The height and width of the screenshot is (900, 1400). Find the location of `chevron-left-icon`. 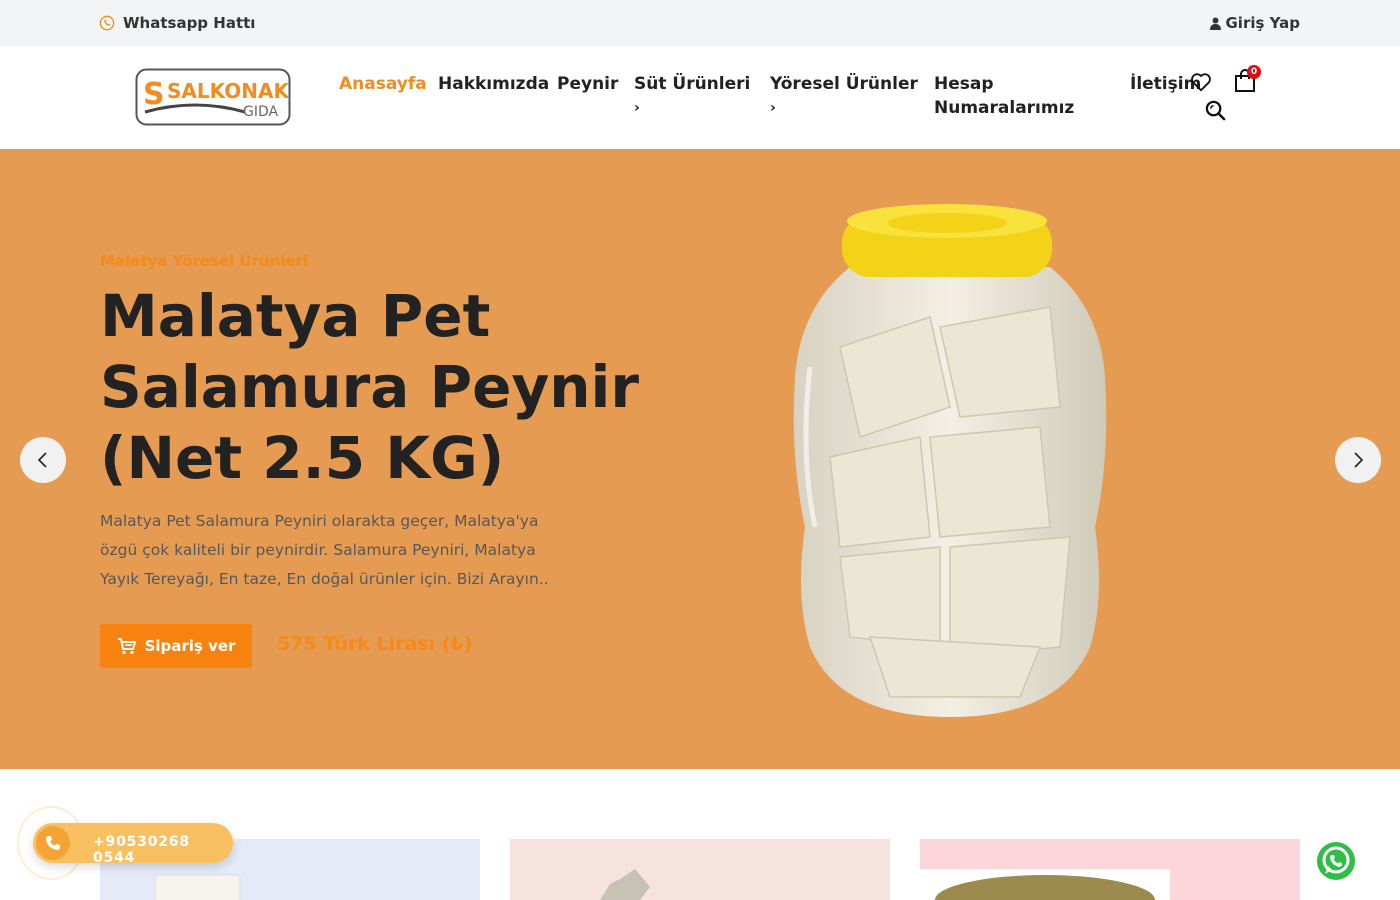

chevron-left-icon is located at coordinates (42, 460).